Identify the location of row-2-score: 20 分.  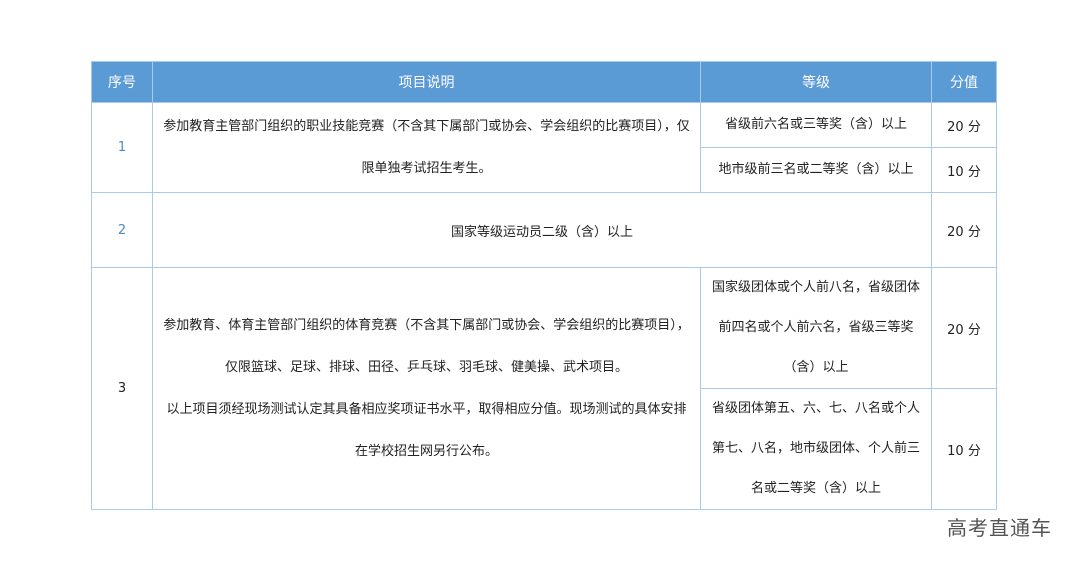
(964, 230).